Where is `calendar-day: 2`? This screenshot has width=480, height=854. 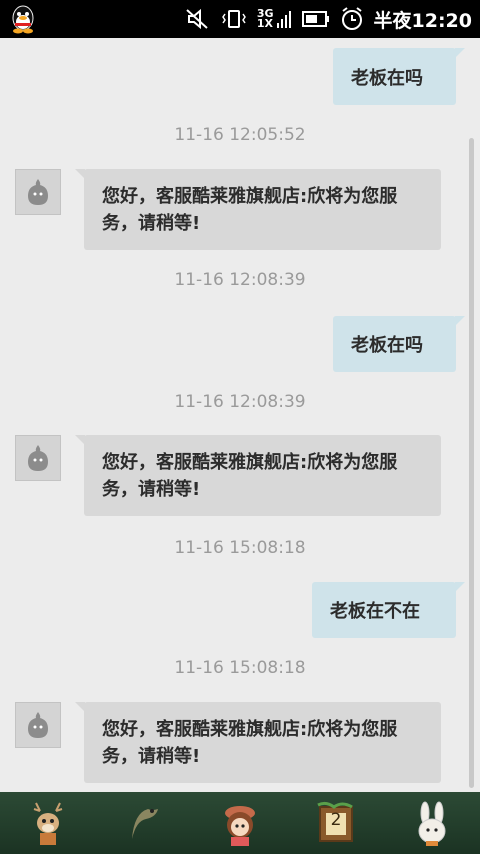 calendar-day: 2 is located at coordinates (336, 820).